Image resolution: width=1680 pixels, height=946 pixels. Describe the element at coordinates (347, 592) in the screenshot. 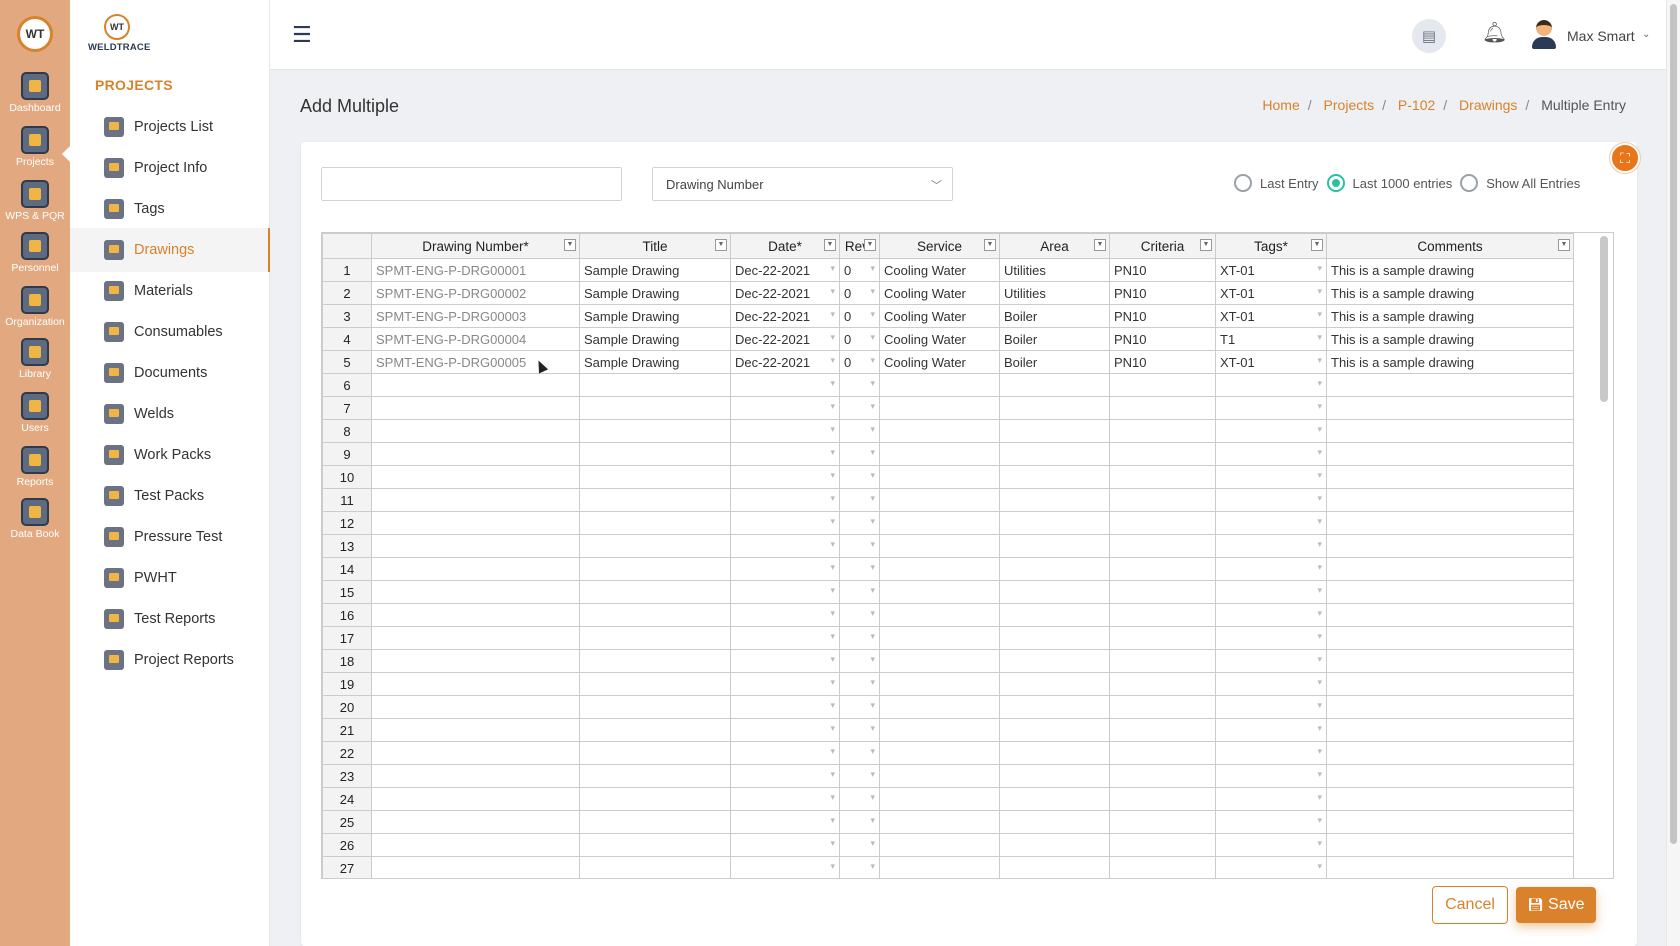

I see `row-number: 15` at that location.